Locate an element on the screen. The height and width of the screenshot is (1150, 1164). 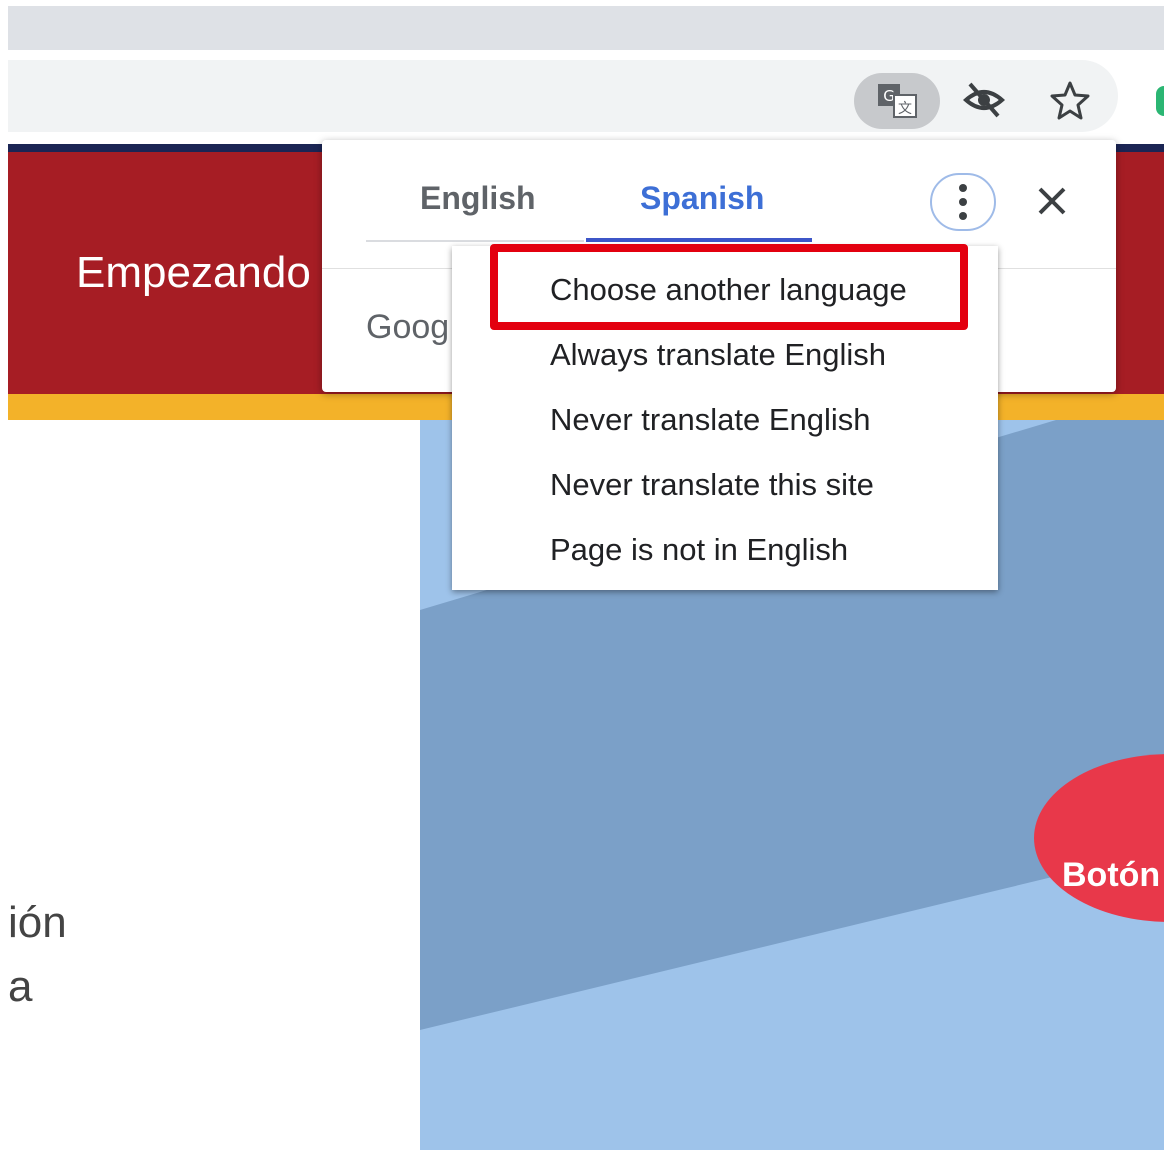
tabs-divider is located at coordinates (475, 241).